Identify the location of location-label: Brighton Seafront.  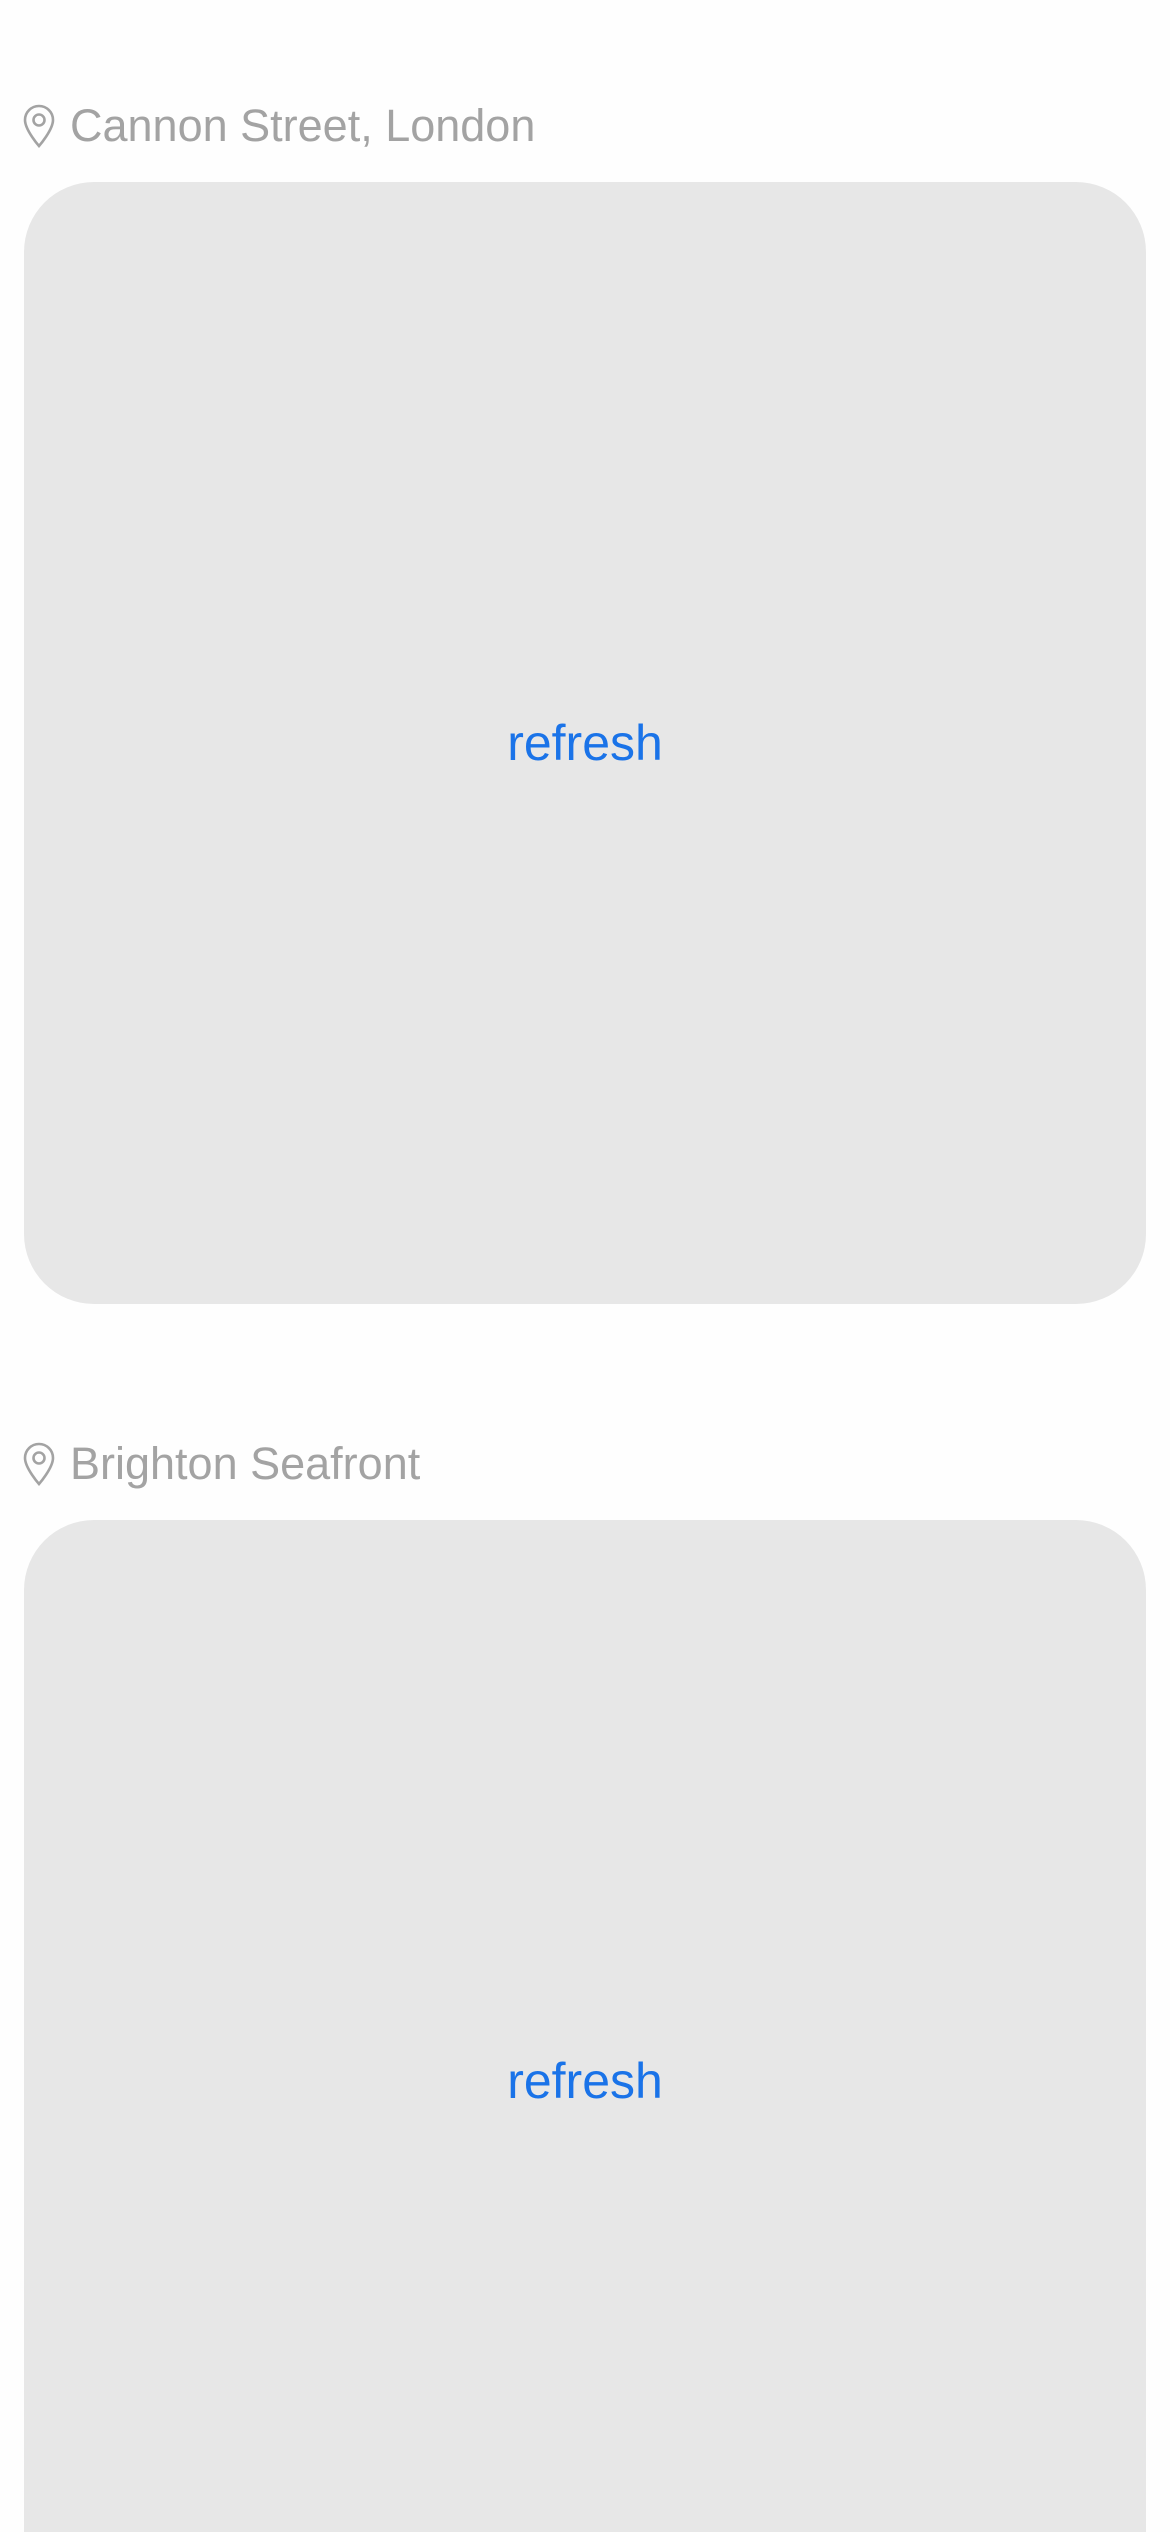
(245, 1463).